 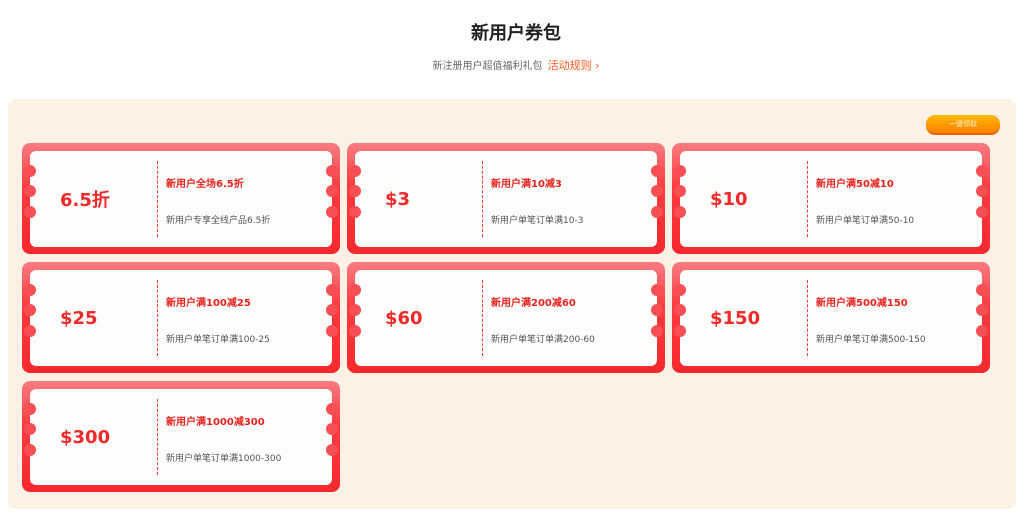 I want to click on subtitle-text: 新注册用户超值福利礼包, so click(x=487, y=66).